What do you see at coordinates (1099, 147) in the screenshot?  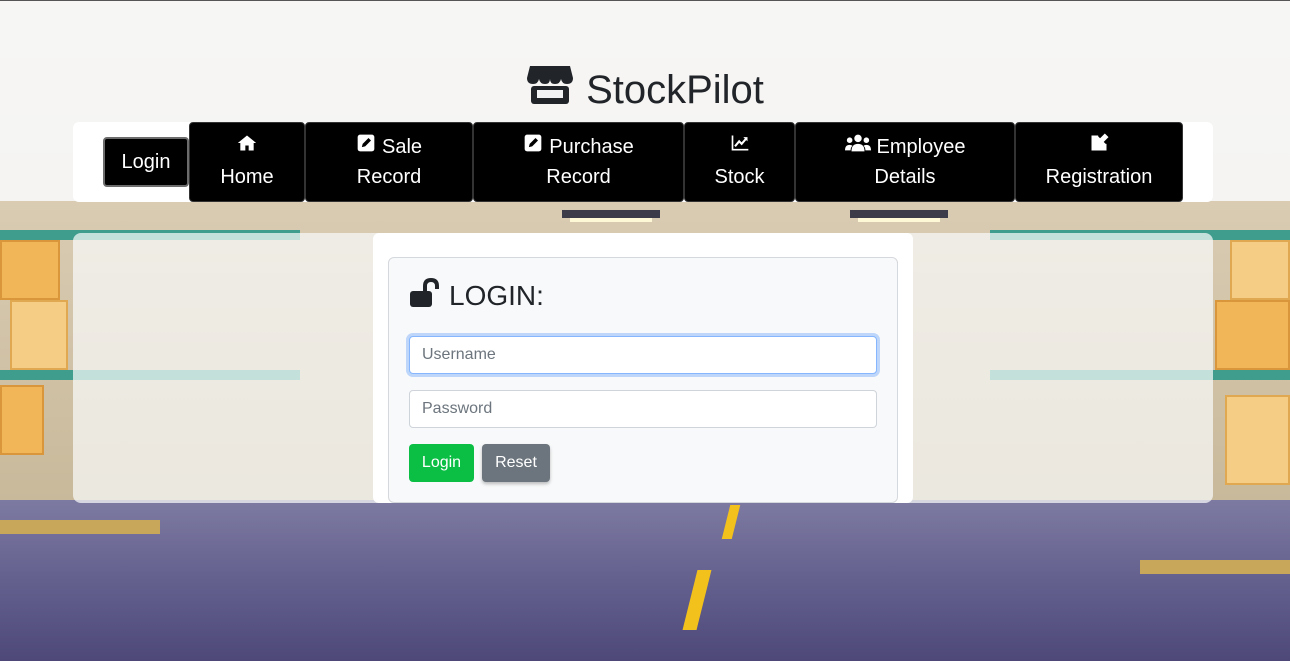 I see `edit-pencil-icon` at bounding box center [1099, 147].